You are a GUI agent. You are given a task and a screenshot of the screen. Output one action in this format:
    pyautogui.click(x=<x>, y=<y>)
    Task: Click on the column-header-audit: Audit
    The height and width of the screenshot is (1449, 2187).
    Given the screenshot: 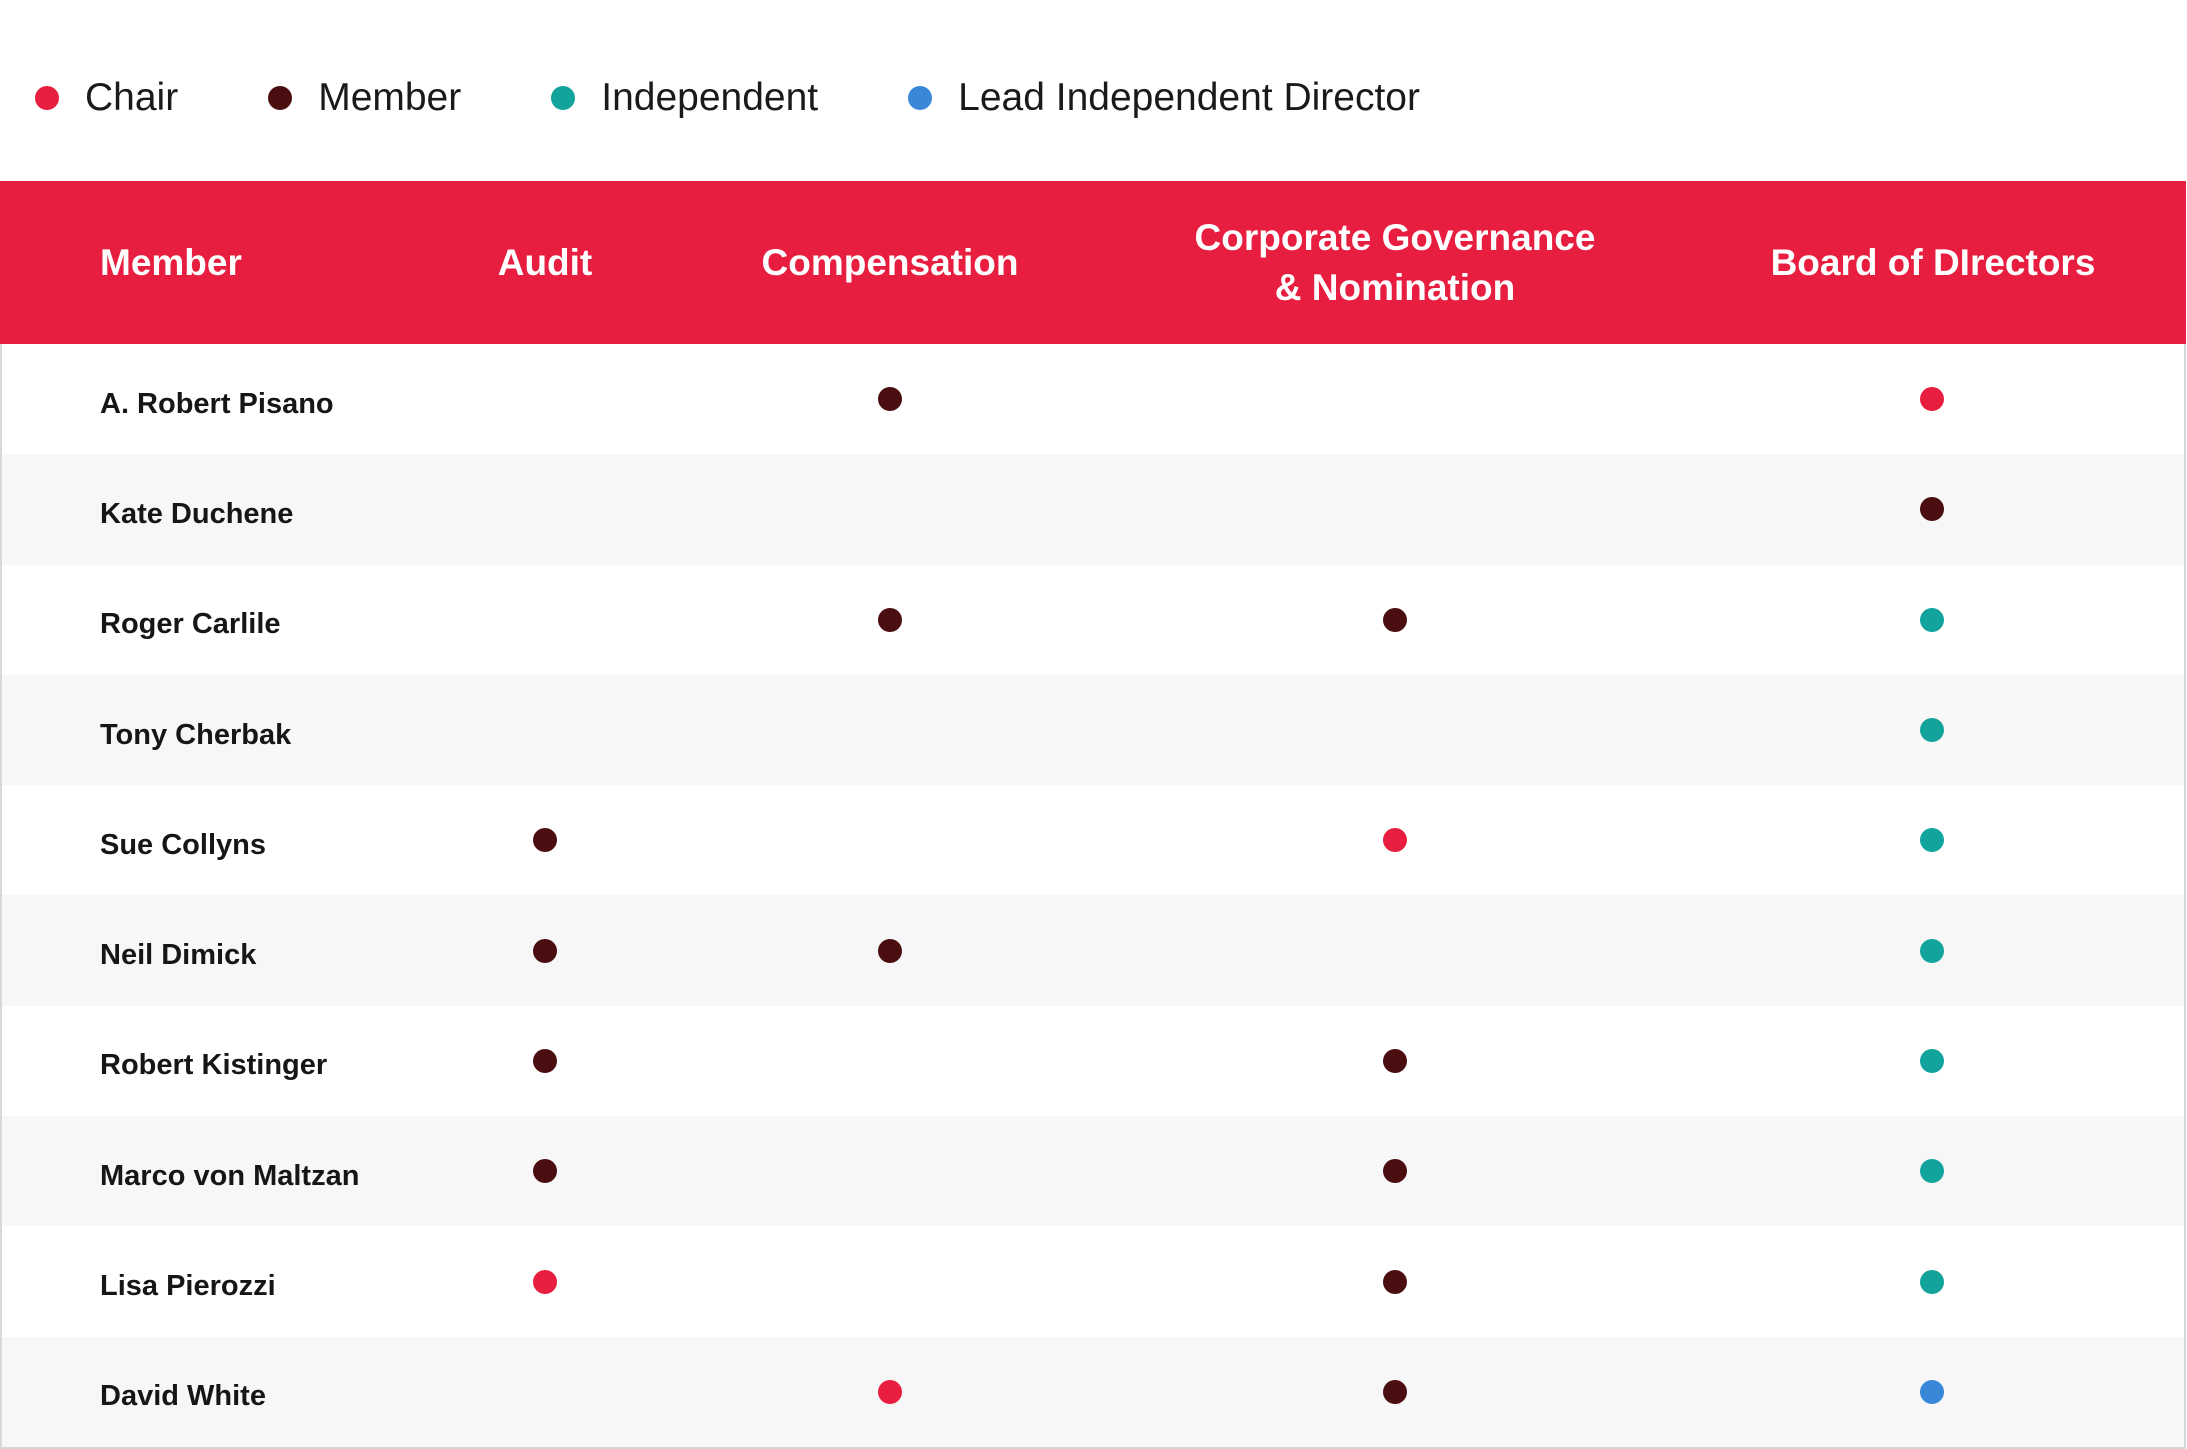 What is the action you would take?
    pyautogui.click(x=545, y=262)
    